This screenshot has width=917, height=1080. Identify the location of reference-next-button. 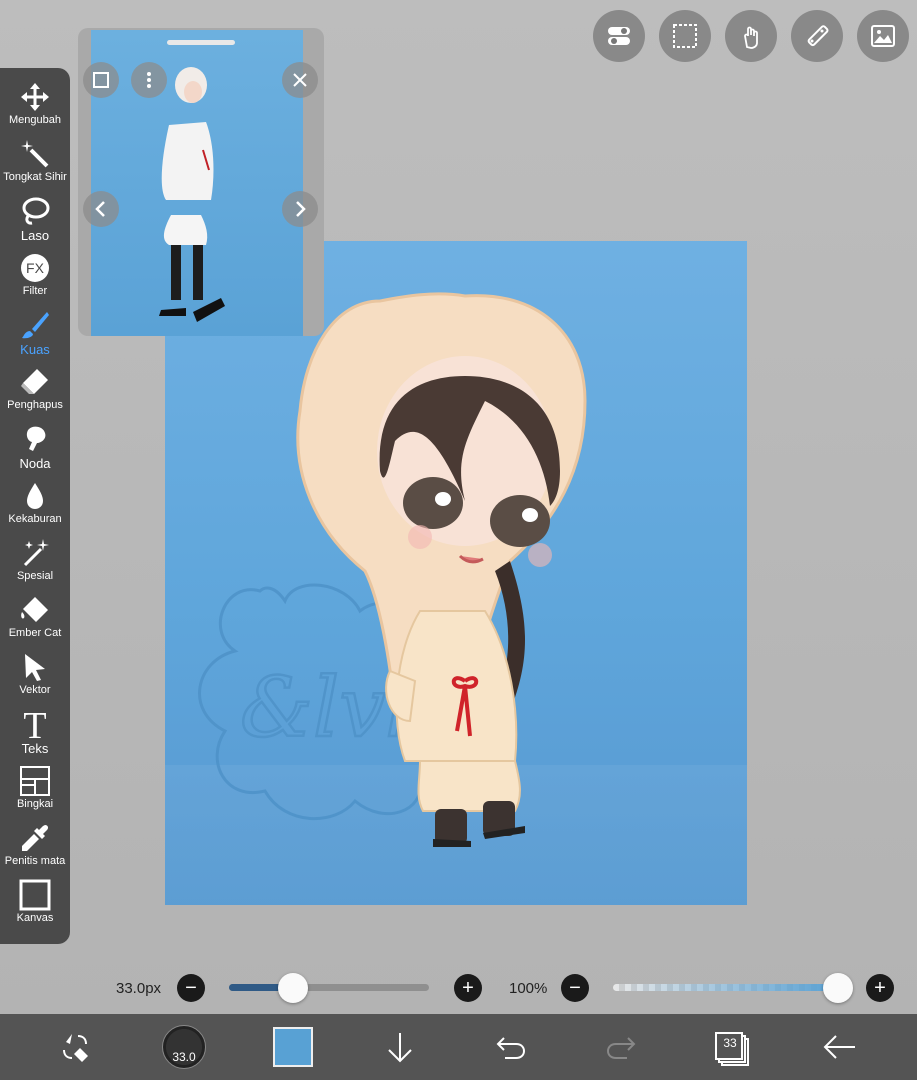
(300, 209).